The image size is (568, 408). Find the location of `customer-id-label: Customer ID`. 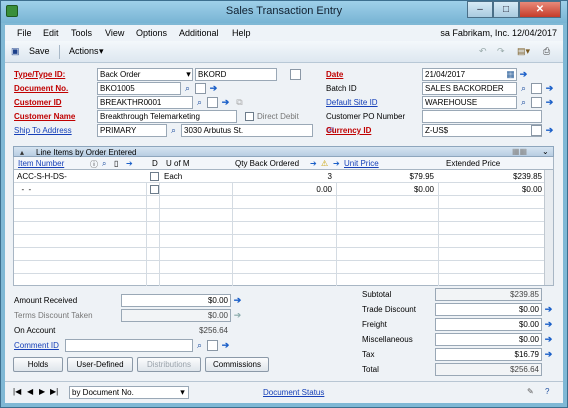

customer-id-label: Customer ID is located at coordinates (38, 102).